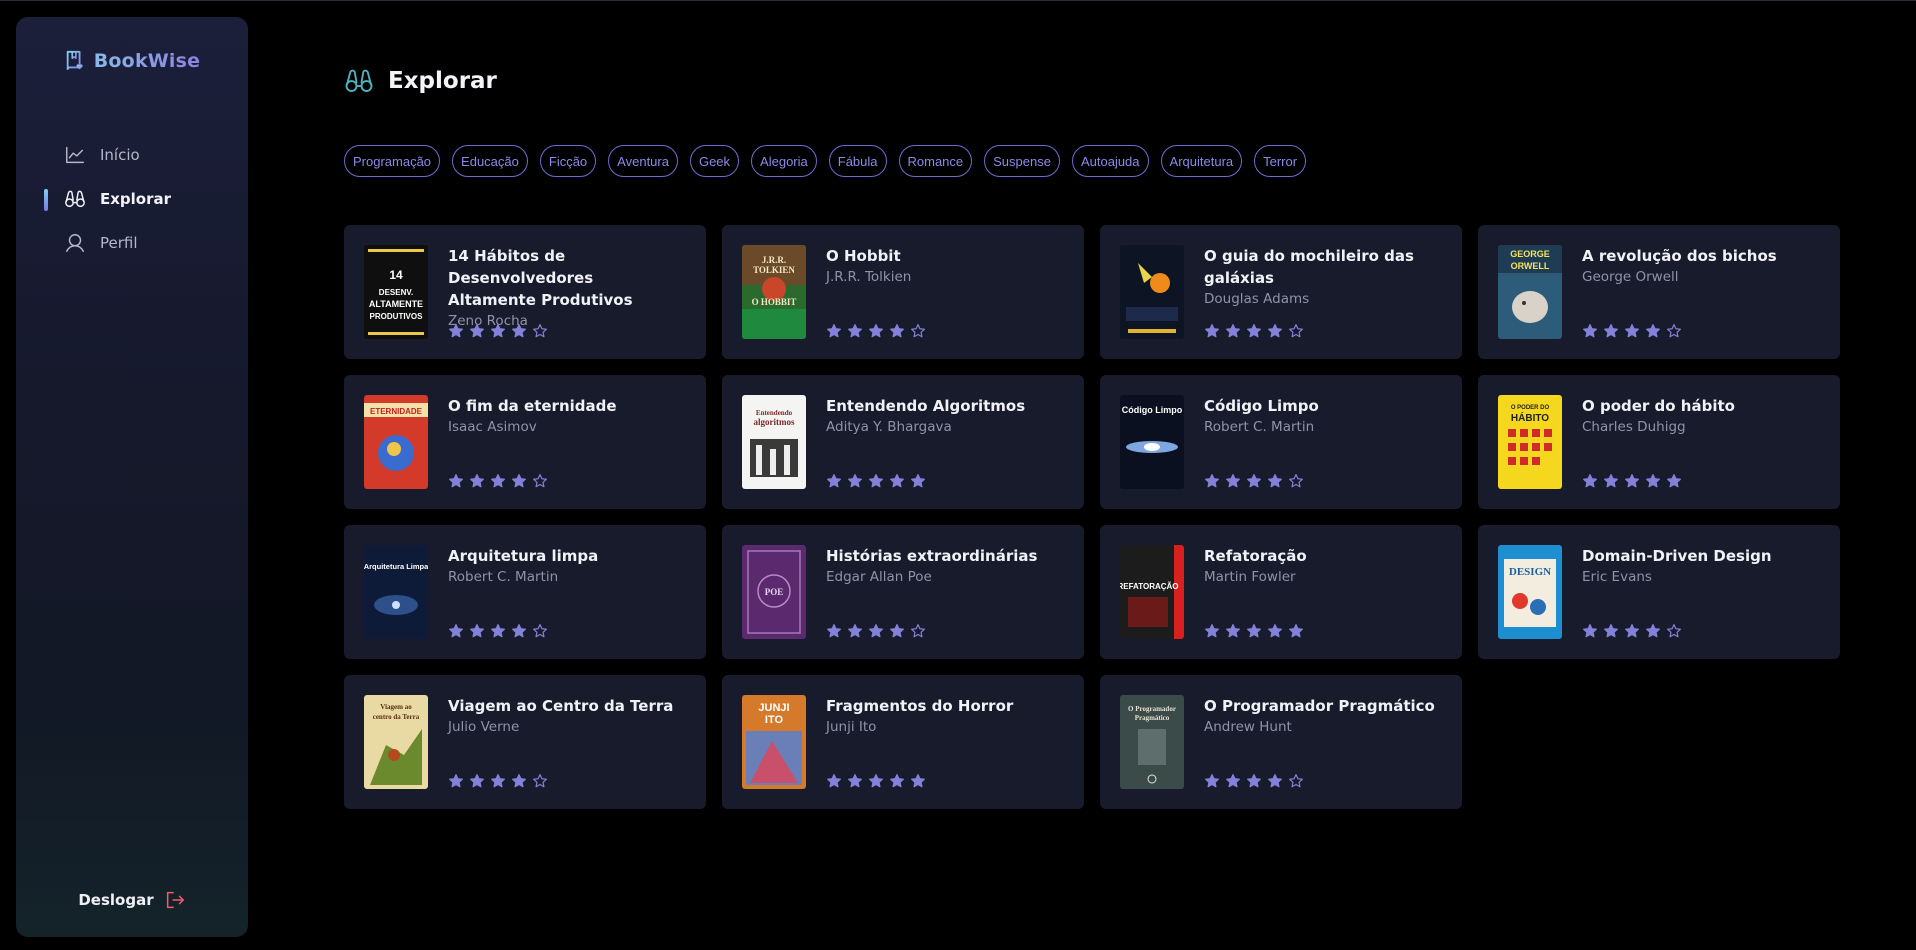 The image size is (1916, 950). Describe the element at coordinates (132, 477) in the screenshot. I see `sidebar: BookWise Início Explorar Perfil Deslogar` at that location.